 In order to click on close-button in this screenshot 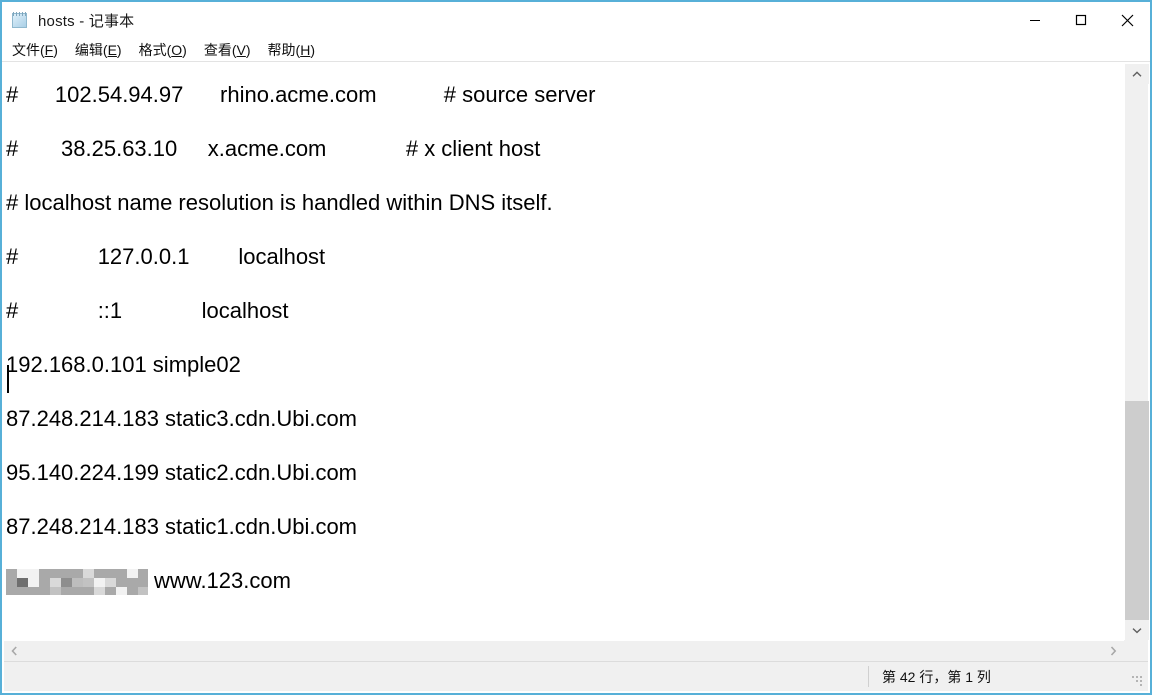, I will do `click(1127, 20)`.